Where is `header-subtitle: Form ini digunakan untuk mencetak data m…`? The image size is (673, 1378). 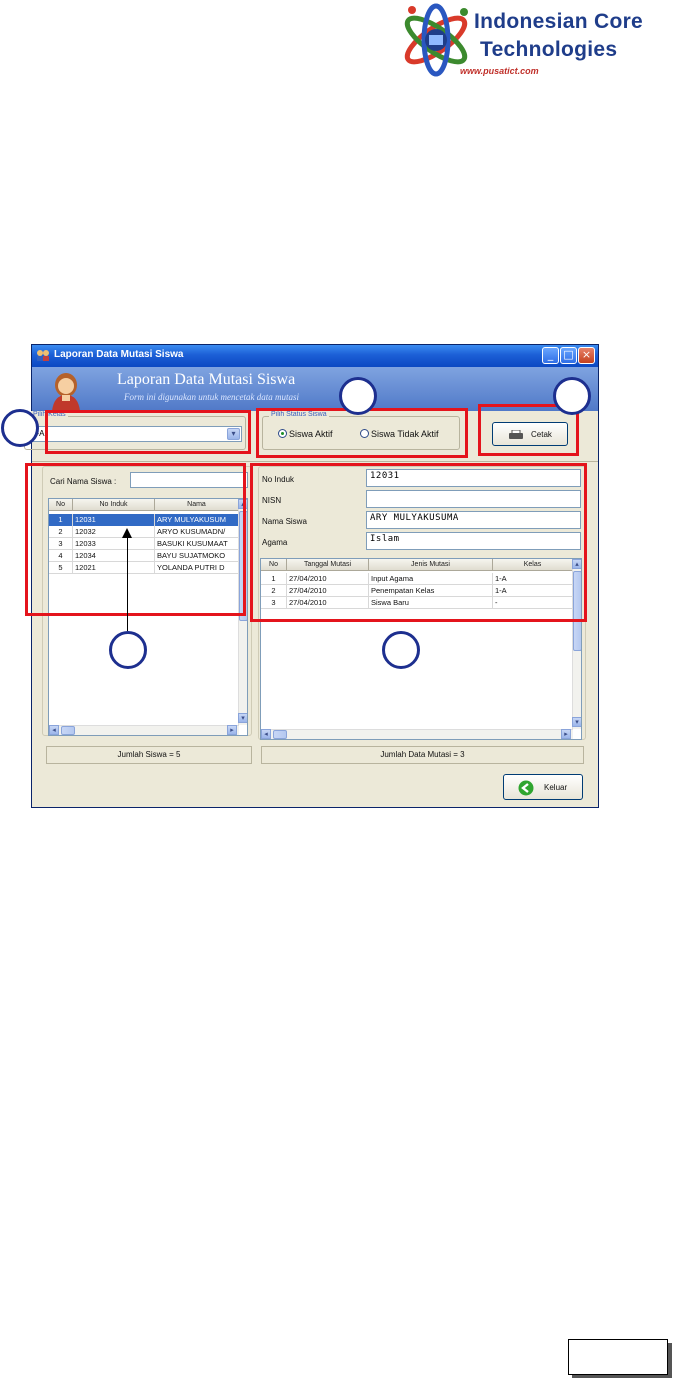 header-subtitle: Form ini digunakan untuk mencetak data m… is located at coordinates (211, 397).